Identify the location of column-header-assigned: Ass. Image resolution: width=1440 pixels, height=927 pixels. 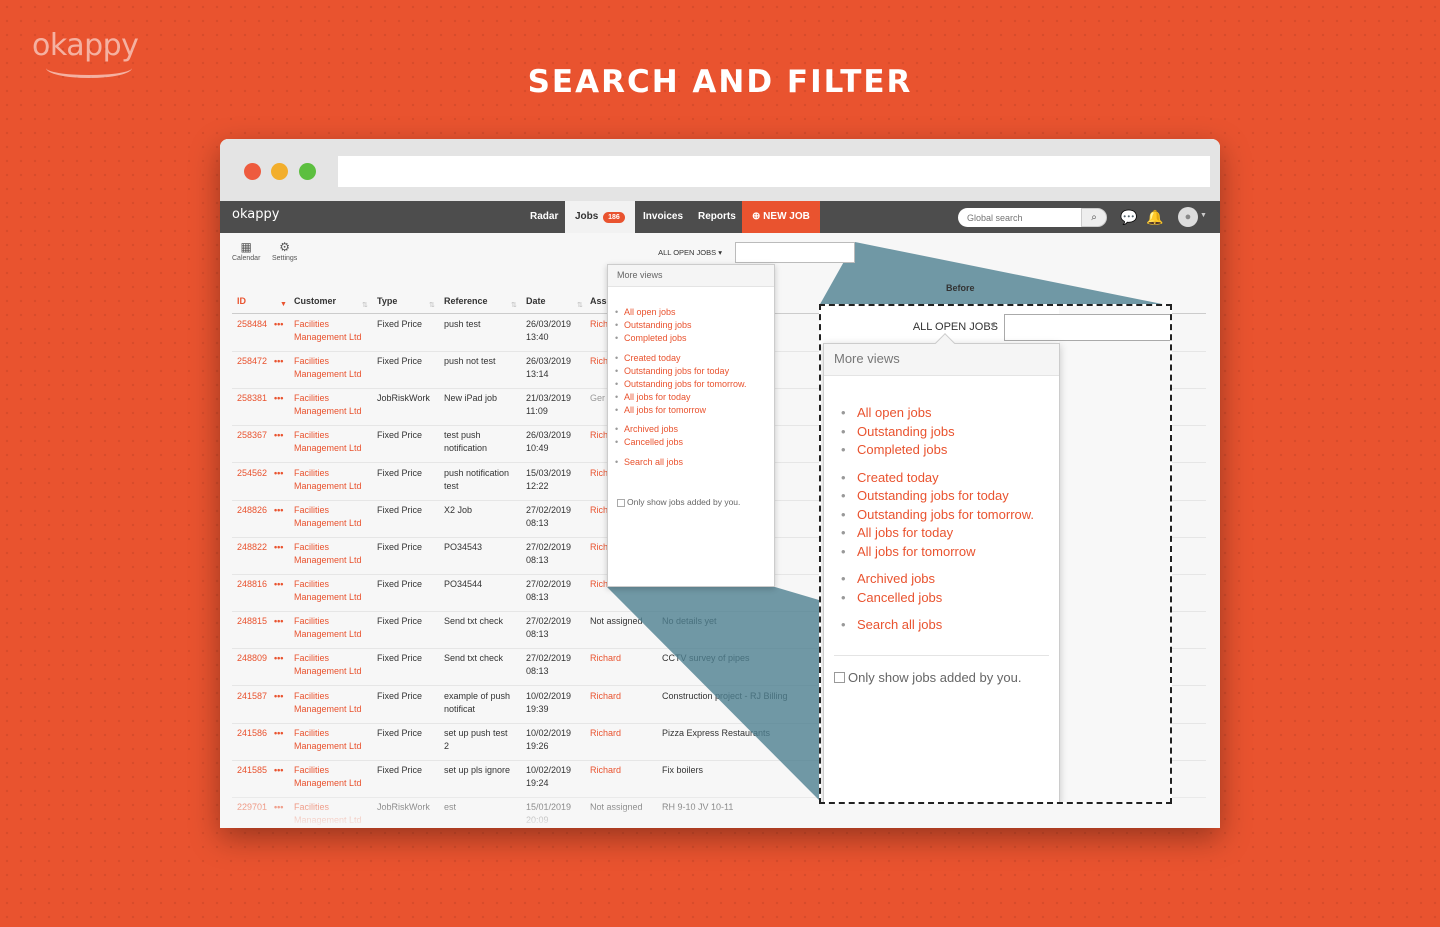
(598, 301).